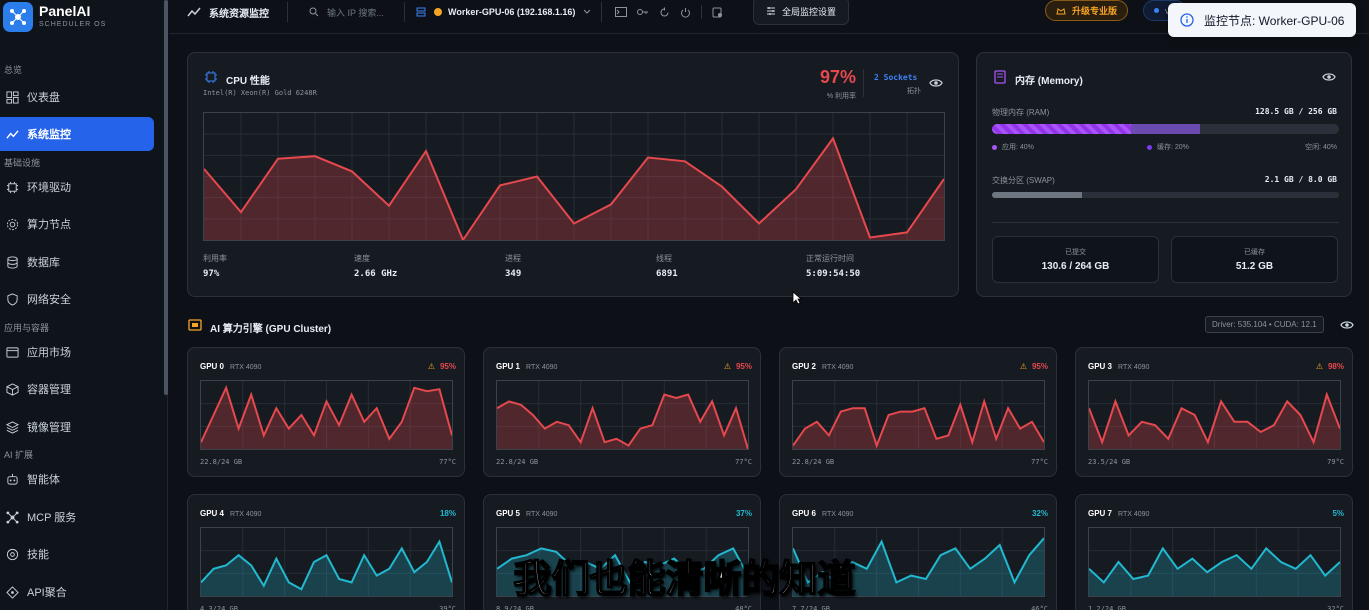 The height and width of the screenshot is (610, 1369). I want to click on sidebar-item-image-mgmt: 镜像管理, so click(77, 427).